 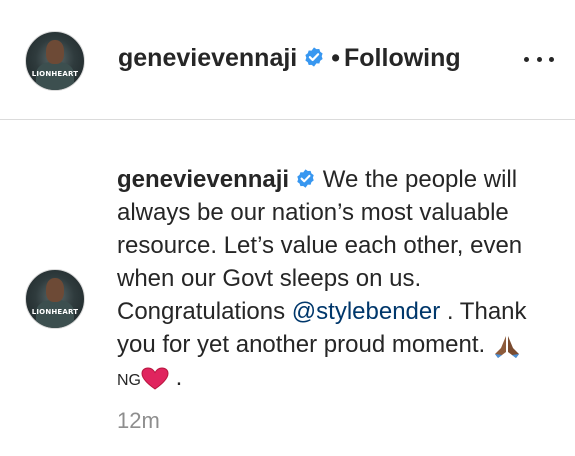 I want to click on folded-hands-emoji-icon, so click(x=506, y=346).